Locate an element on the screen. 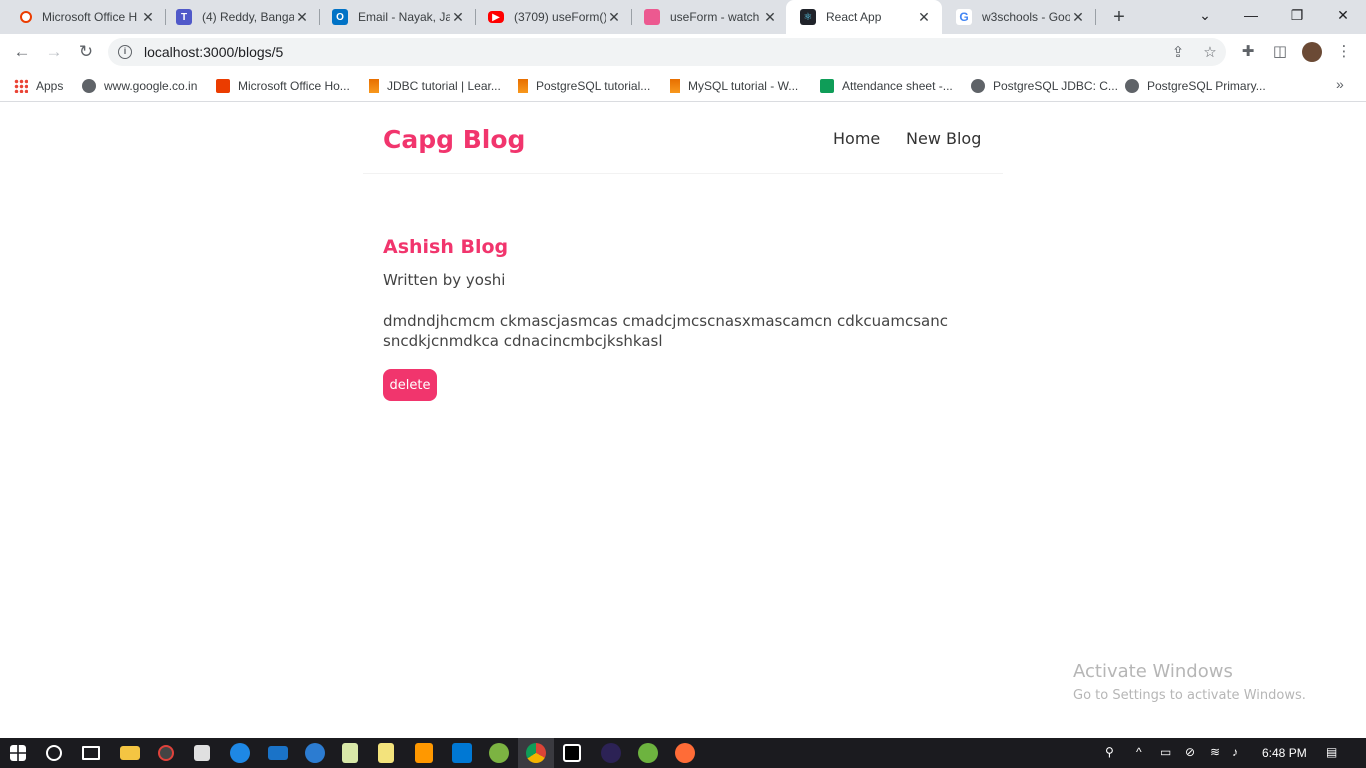 The height and width of the screenshot is (768, 1366). tab-title: Microsoft Office H is located at coordinates (90, 17).